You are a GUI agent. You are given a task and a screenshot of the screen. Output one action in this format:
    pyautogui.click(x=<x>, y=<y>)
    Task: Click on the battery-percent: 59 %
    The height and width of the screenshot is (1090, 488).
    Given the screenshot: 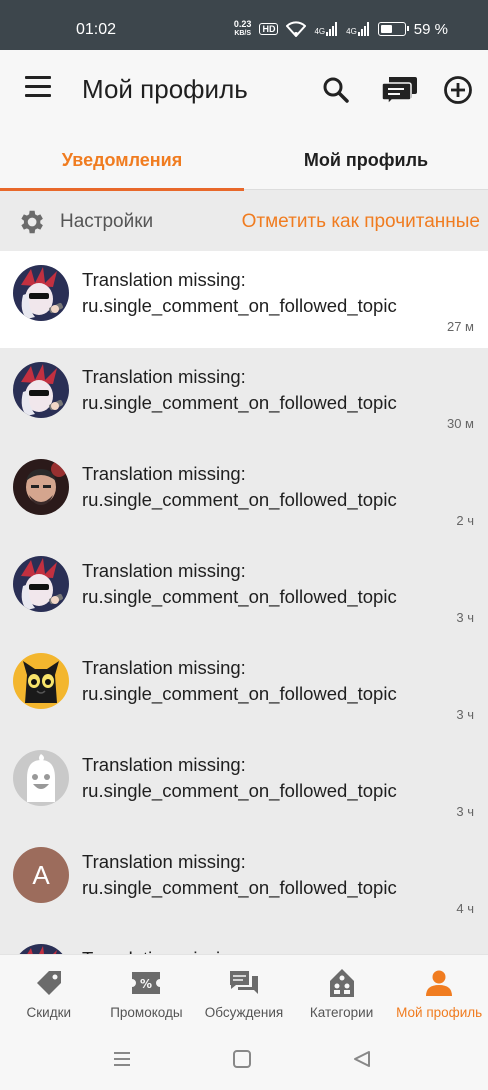 What is the action you would take?
    pyautogui.click(x=430, y=29)
    